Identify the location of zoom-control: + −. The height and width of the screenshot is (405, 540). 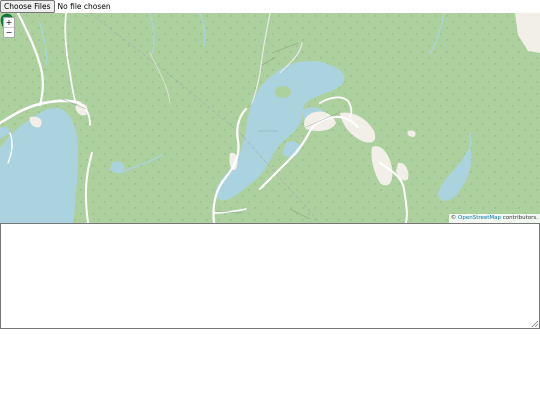
(9, 27).